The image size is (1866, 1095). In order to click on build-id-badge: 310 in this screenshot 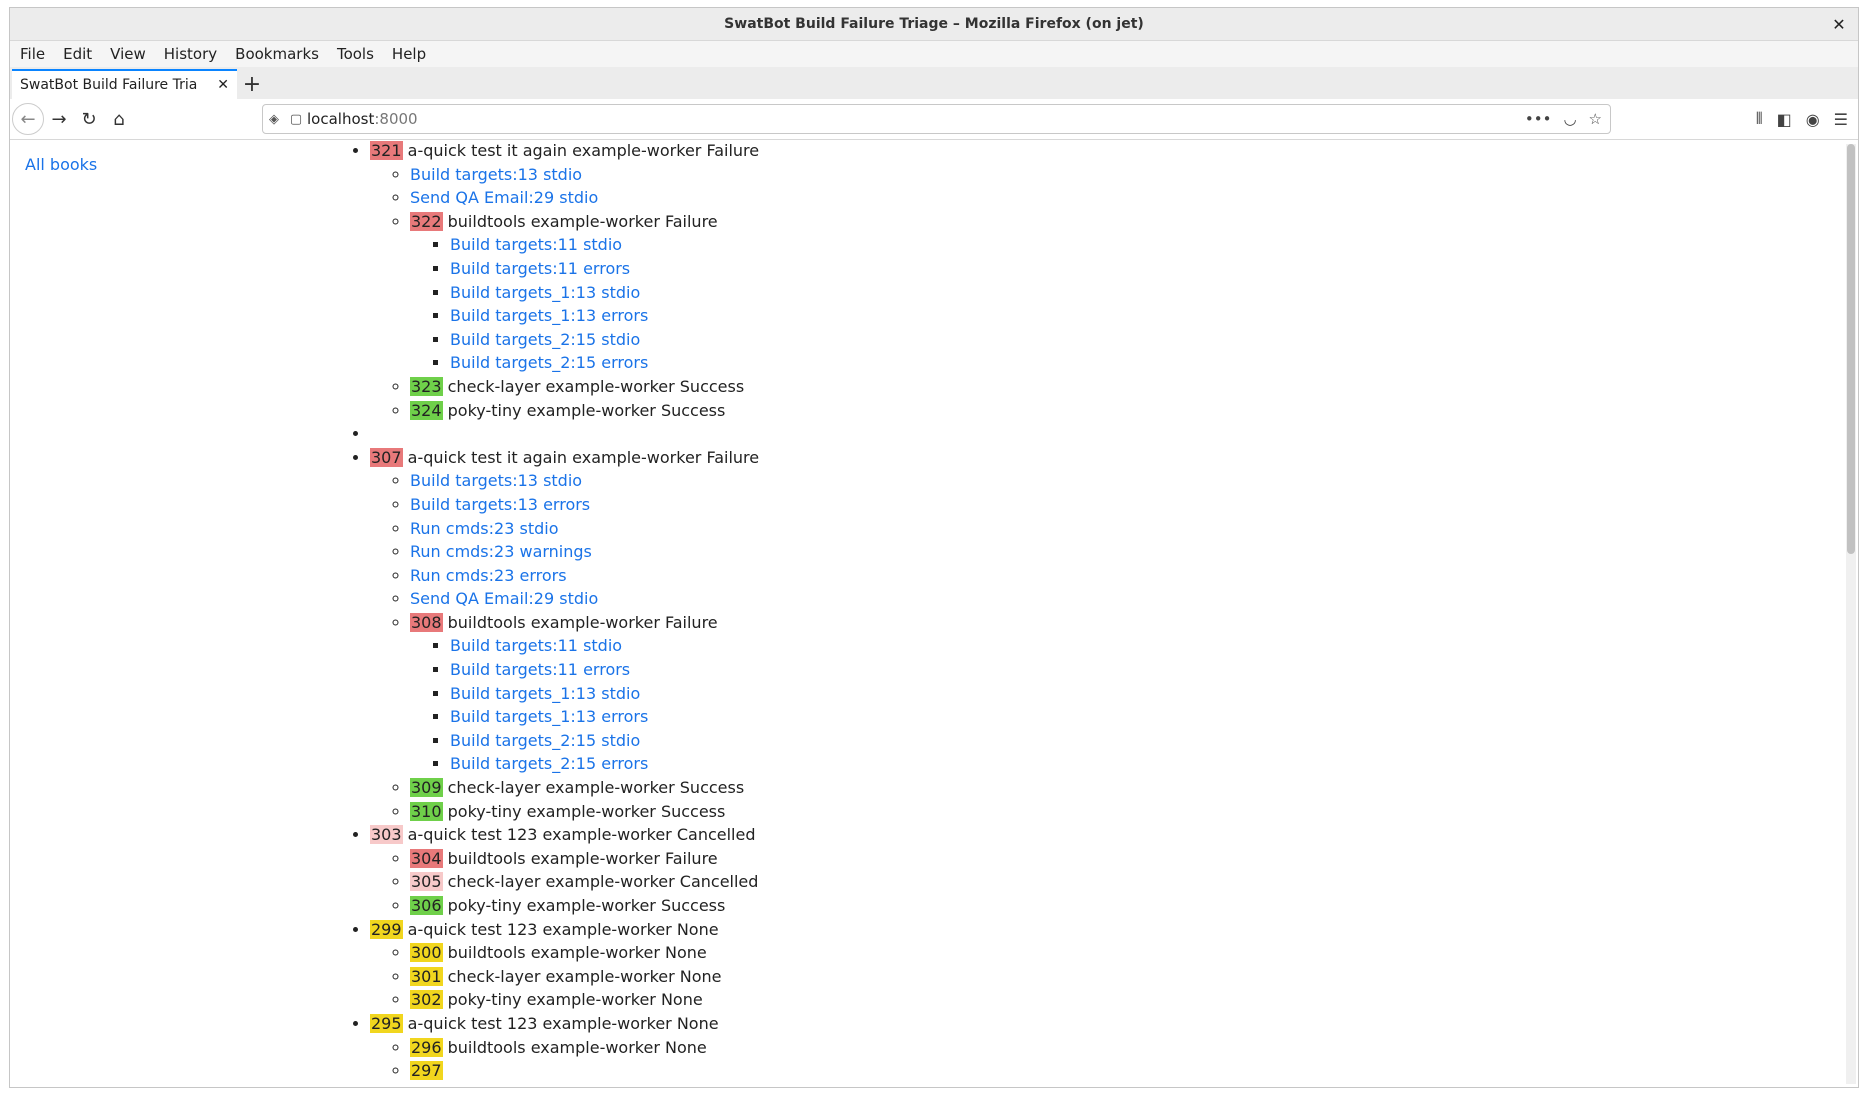, I will do `click(426, 811)`.